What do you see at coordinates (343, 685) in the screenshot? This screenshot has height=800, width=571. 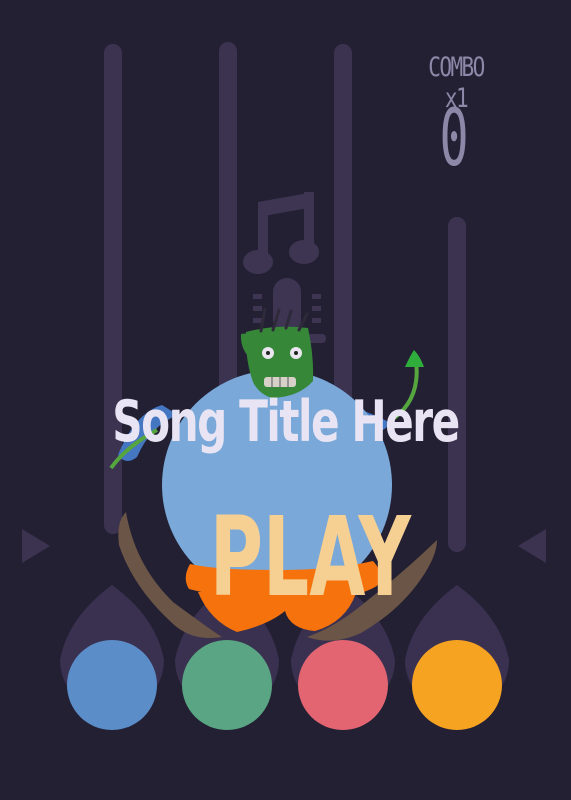 I see `pad-red` at bounding box center [343, 685].